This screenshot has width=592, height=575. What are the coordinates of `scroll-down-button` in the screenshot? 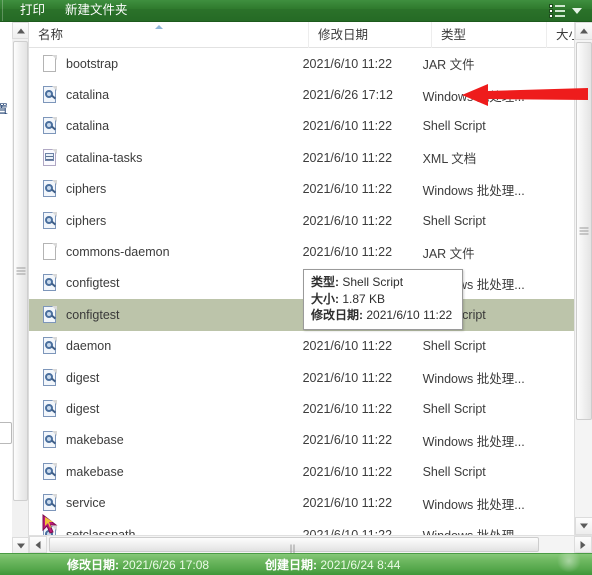 It's located at (20, 545).